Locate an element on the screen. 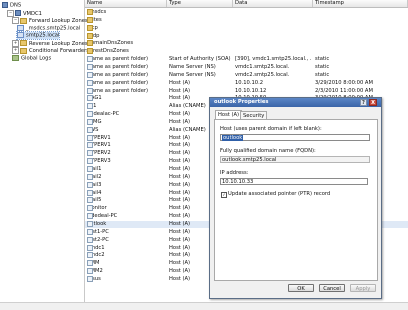 The image size is (408, 310). tree-item: − Forward Lookup Zones is located at coordinates (50, 20).